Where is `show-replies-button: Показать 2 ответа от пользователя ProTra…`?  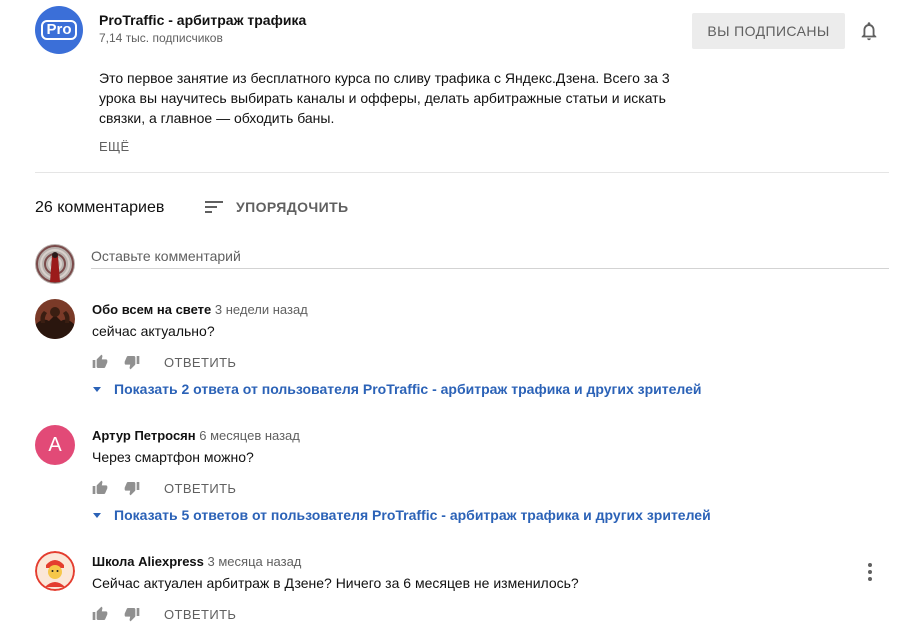 show-replies-button: Показать 2 ответа от пользователя ProTra… is located at coordinates (396, 389).